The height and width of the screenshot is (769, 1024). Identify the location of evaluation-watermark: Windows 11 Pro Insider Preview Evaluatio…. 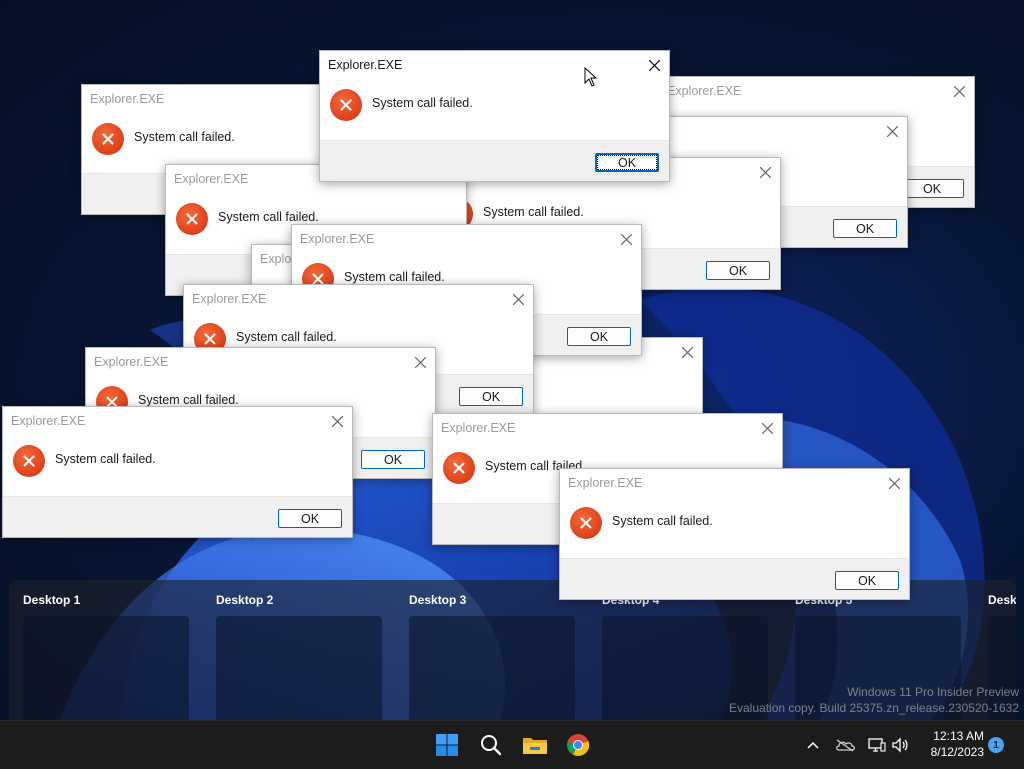
(874, 700).